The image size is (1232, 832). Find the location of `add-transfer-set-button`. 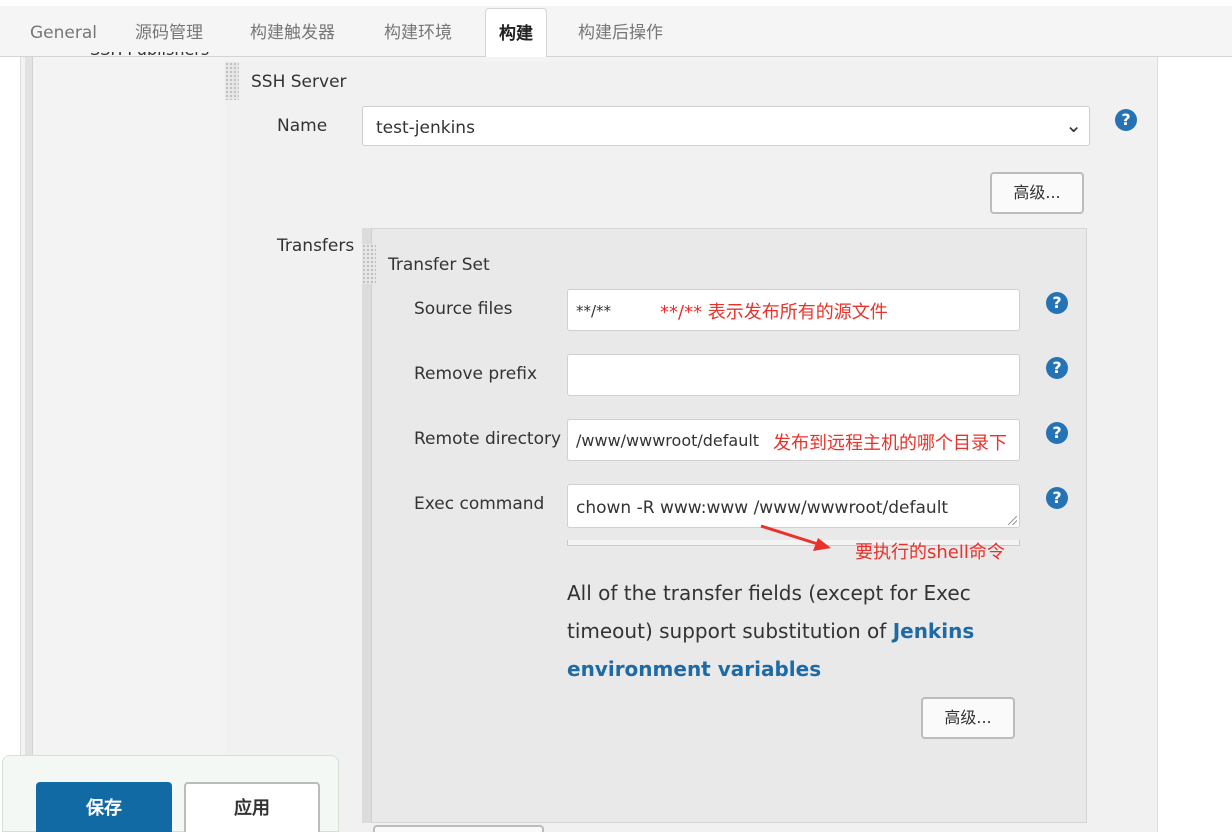

add-transfer-set-button is located at coordinates (458, 828).